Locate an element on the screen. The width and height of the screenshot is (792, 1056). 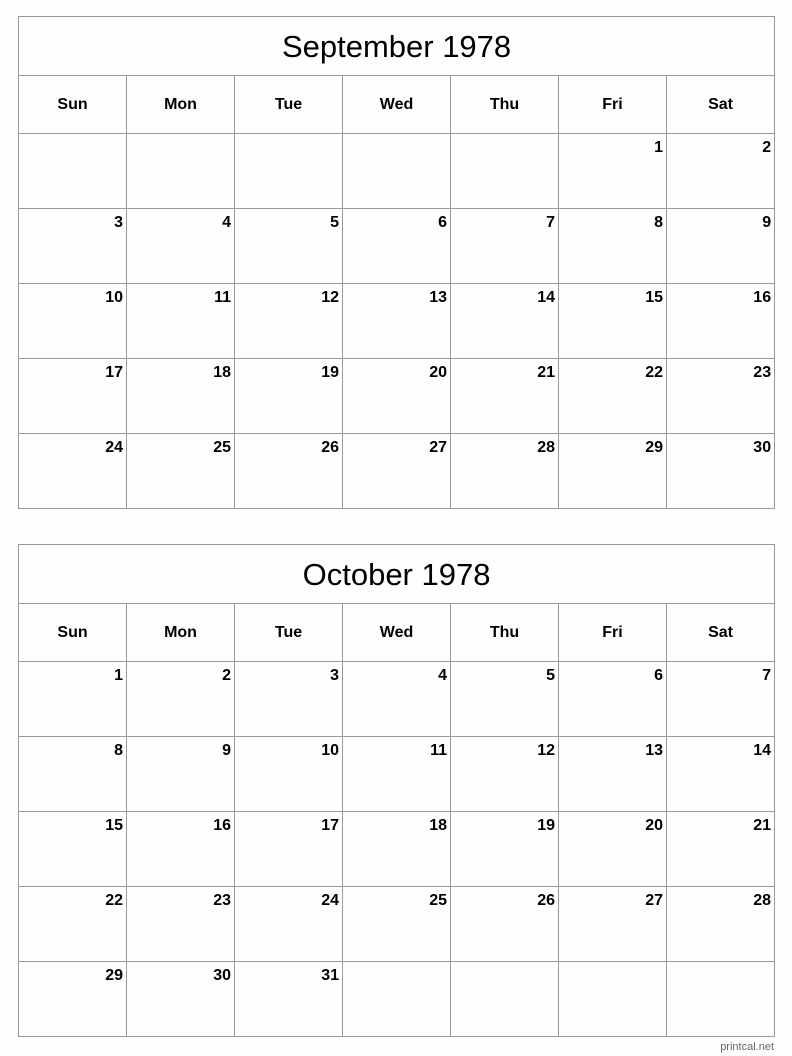
week-row: 3456789 is located at coordinates (397, 246).